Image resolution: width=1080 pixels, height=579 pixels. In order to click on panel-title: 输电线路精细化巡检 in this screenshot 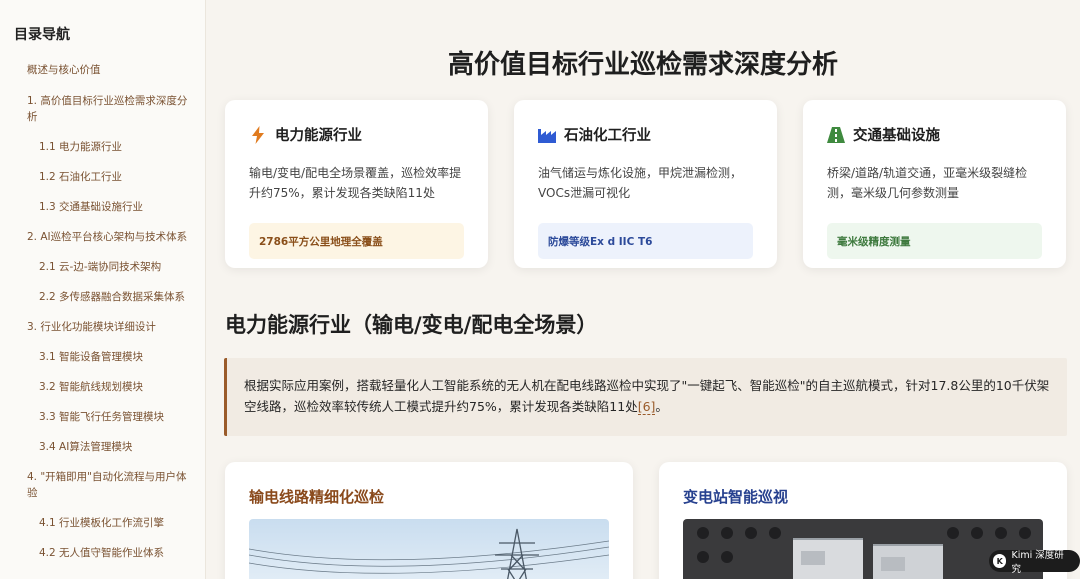, I will do `click(317, 497)`.